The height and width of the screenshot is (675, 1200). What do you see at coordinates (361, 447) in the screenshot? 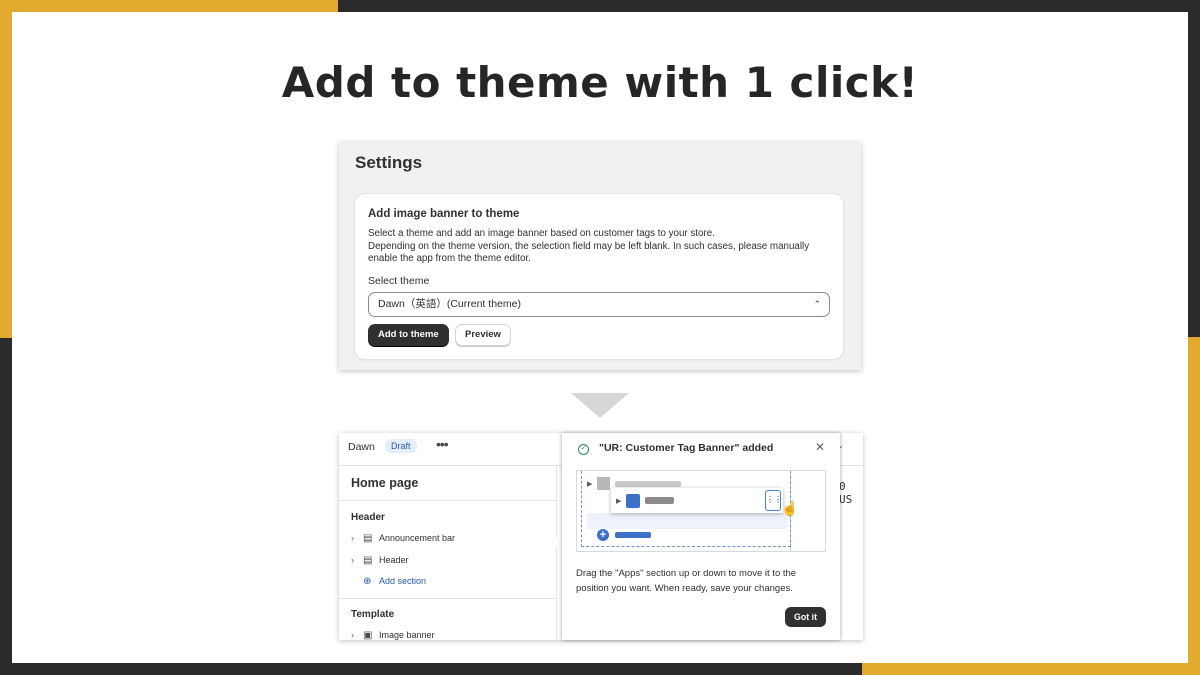
I see `theme-name: Dawn` at bounding box center [361, 447].